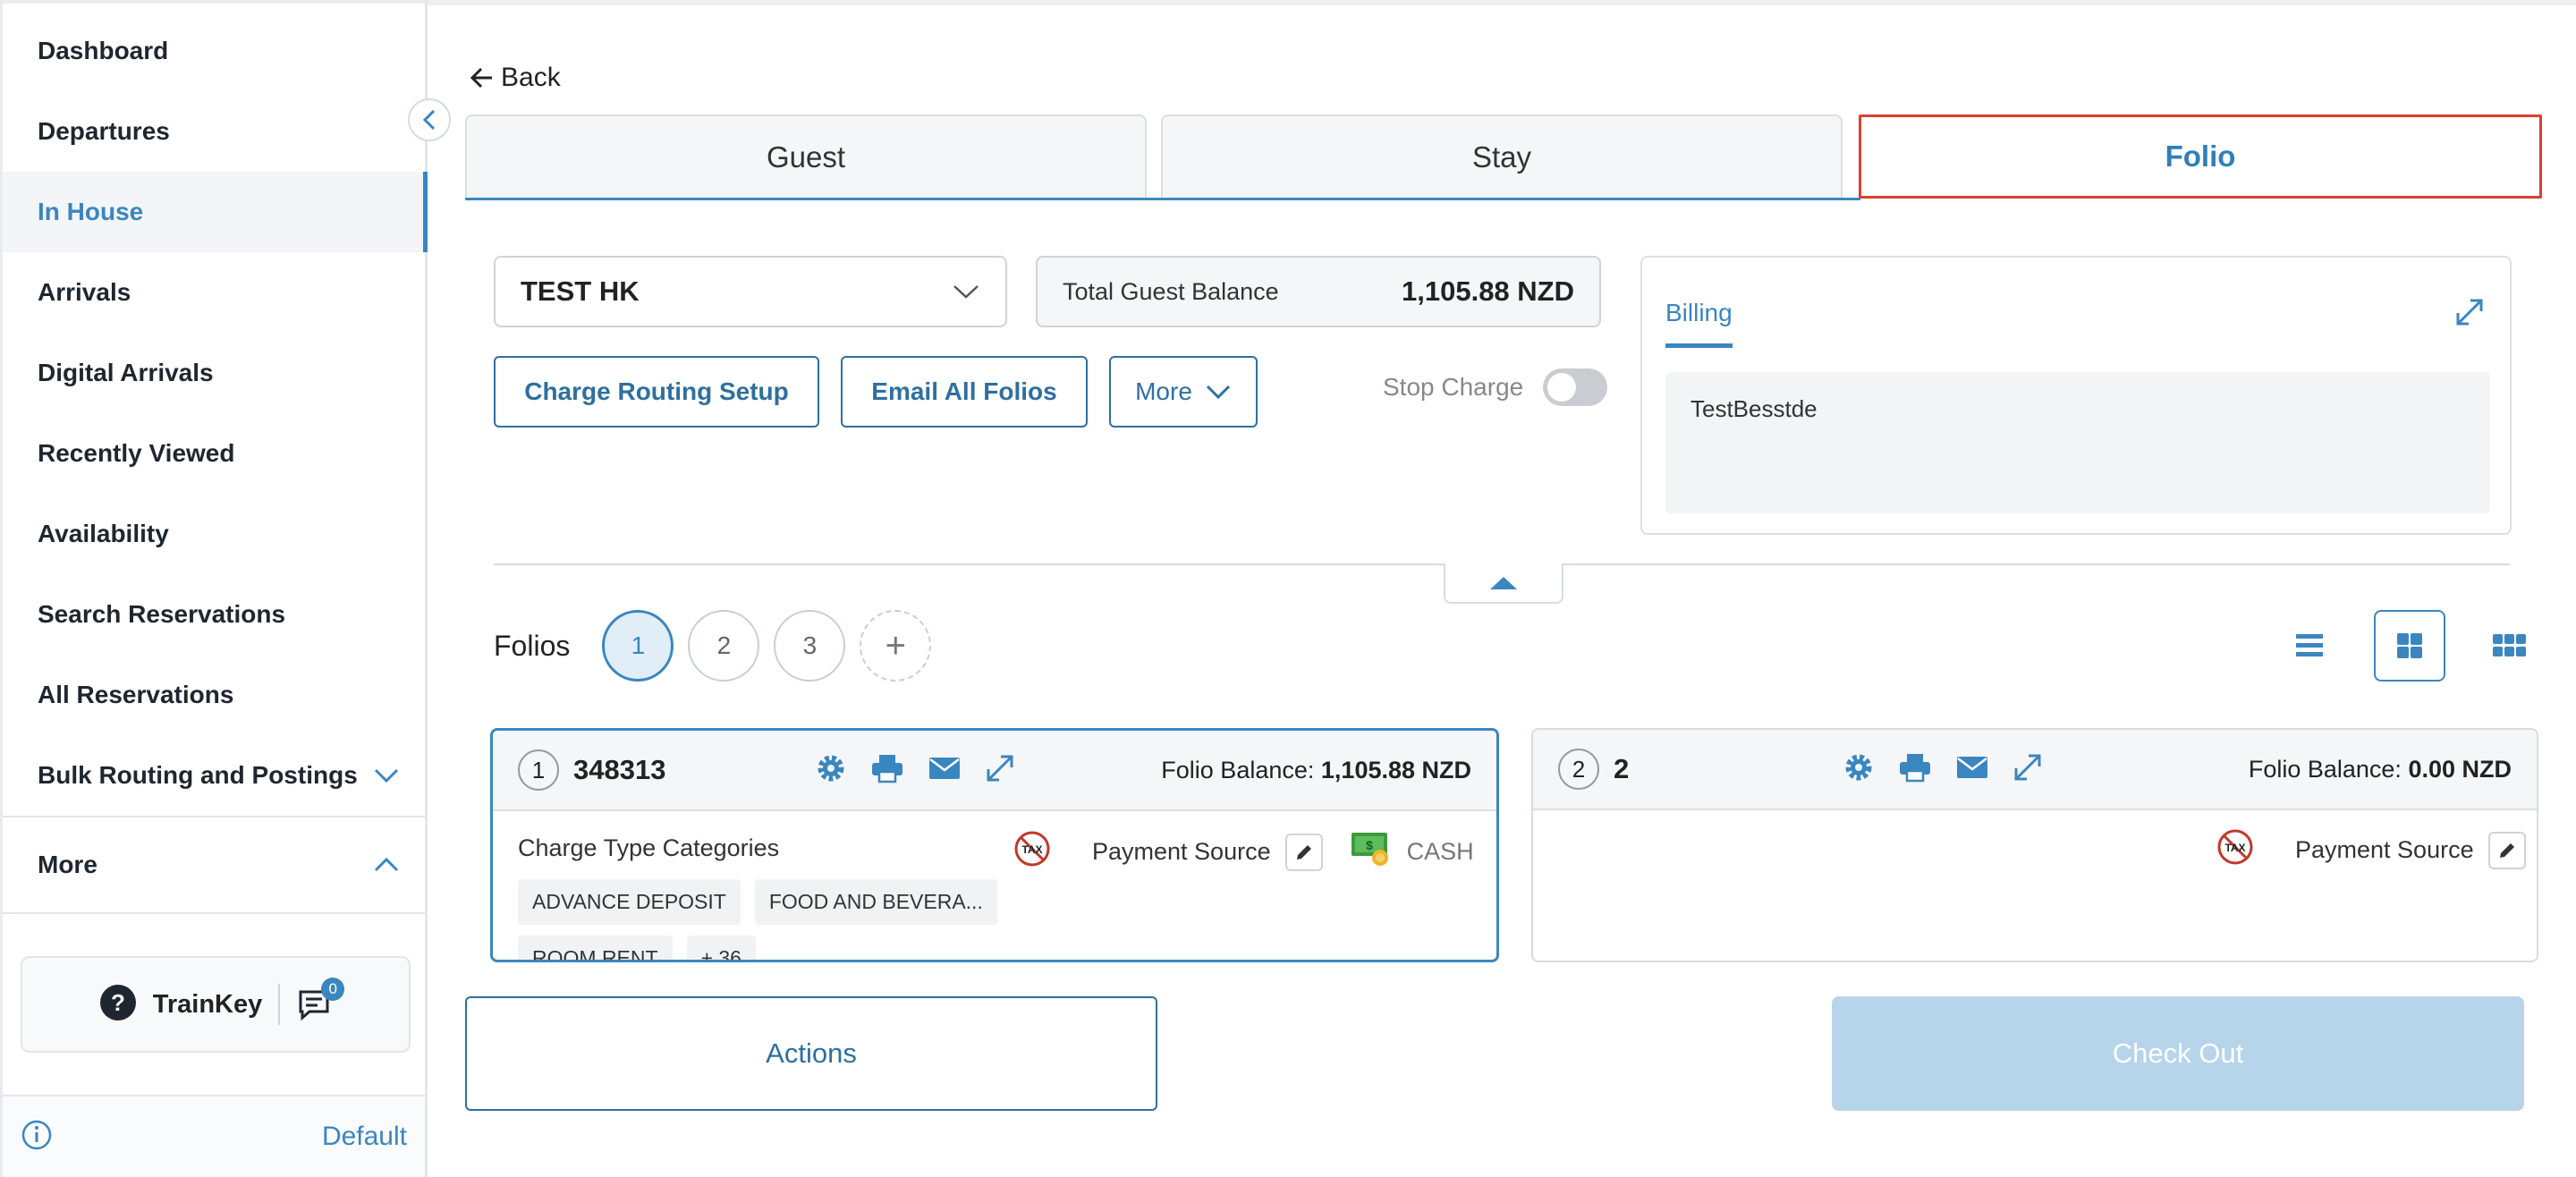 Image resolution: width=2576 pixels, height=1177 pixels. I want to click on tab-label: Folio, so click(2200, 156).